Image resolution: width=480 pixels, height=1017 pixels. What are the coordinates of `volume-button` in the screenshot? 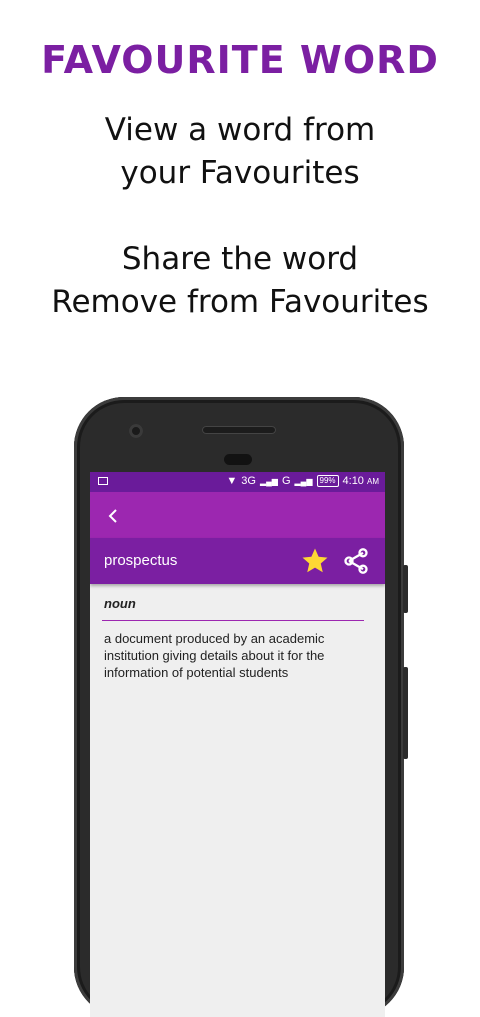 It's located at (405, 589).